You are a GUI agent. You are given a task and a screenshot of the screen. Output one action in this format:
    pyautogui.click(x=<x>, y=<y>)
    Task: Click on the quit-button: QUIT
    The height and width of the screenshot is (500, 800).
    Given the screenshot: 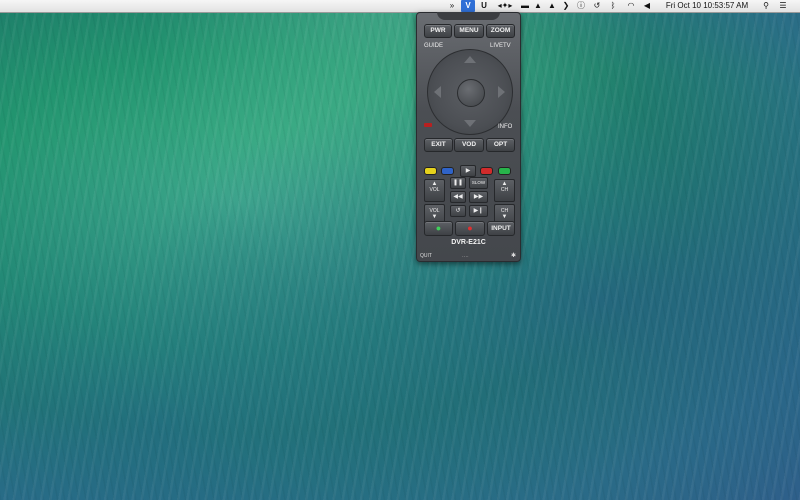 What is the action you would take?
    pyautogui.click(x=426, y=256)
    